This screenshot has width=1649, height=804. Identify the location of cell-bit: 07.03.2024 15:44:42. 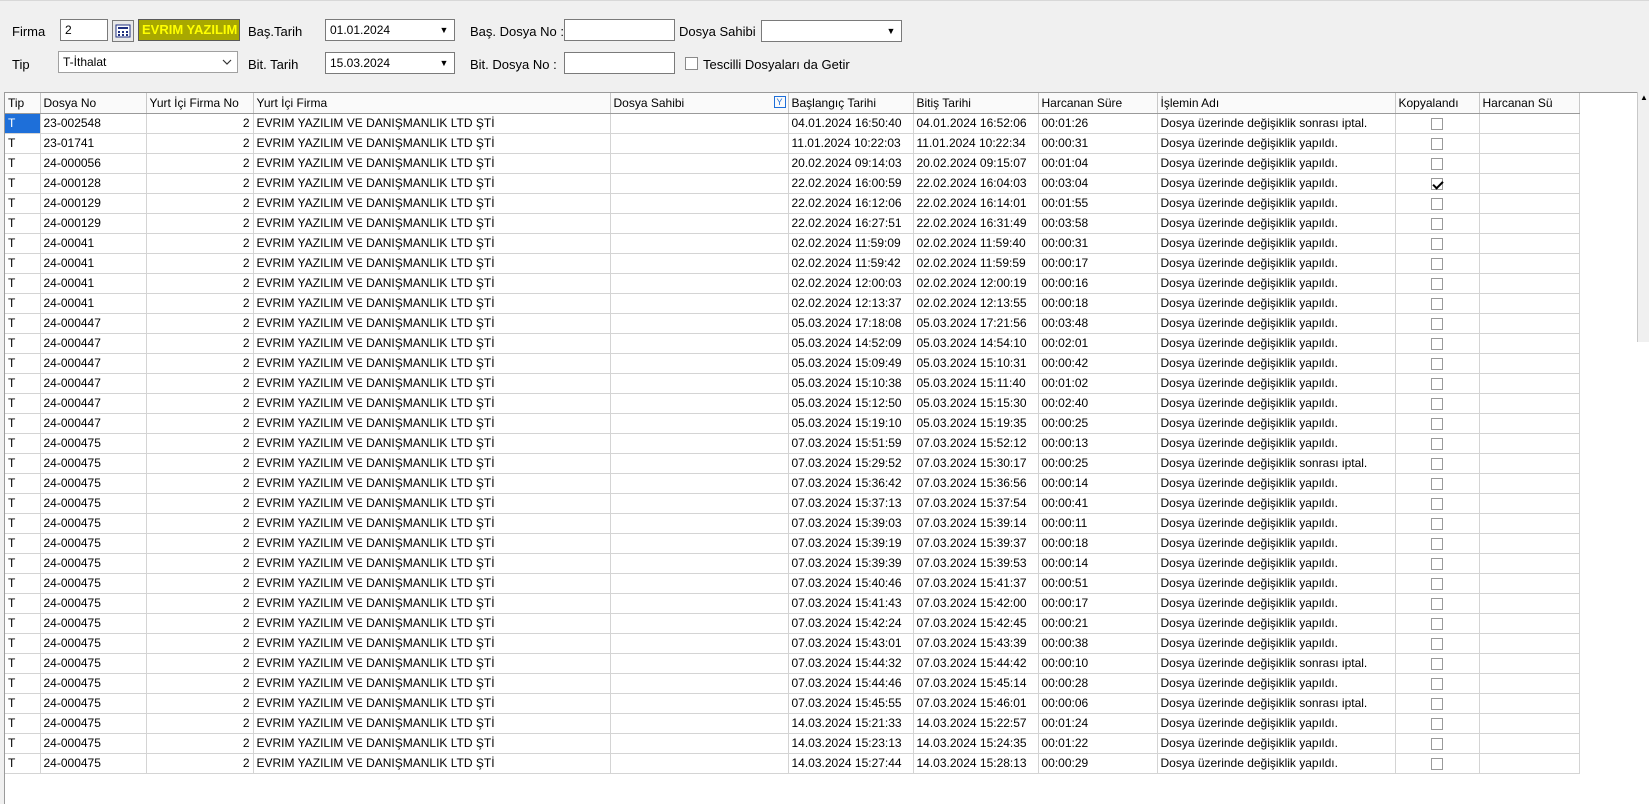
(976, 663).